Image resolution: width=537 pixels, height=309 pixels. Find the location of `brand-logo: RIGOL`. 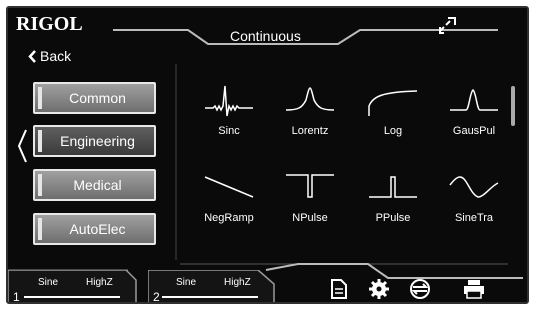

brand-logo: RIGOL is located at coordinates (49, 24).